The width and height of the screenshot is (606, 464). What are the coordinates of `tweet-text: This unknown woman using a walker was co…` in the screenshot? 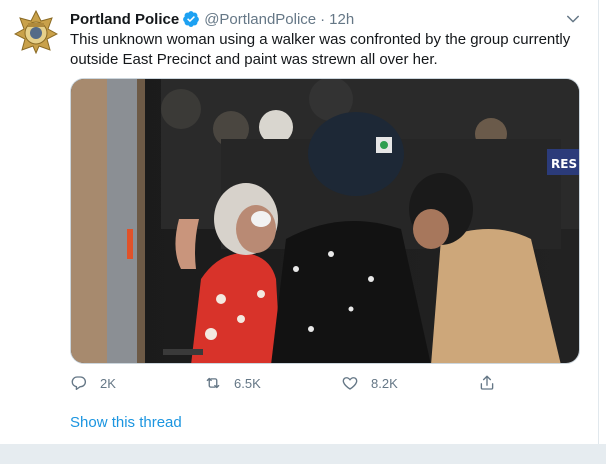 It's located at (320, 49).